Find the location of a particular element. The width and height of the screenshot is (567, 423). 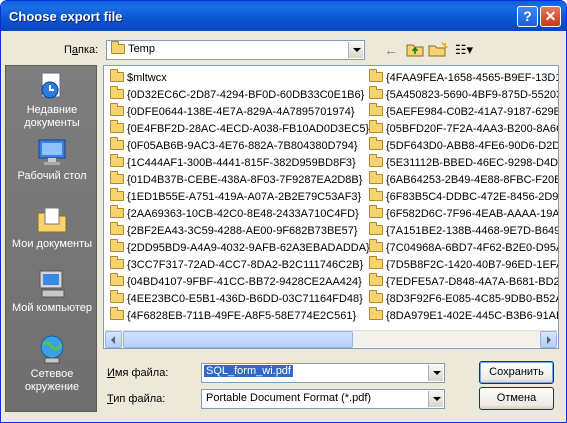

folder-item: {01D4B37B-CEBE-438A-8F03-7F9287EA2D8B} is located at coordinates (236, 179).